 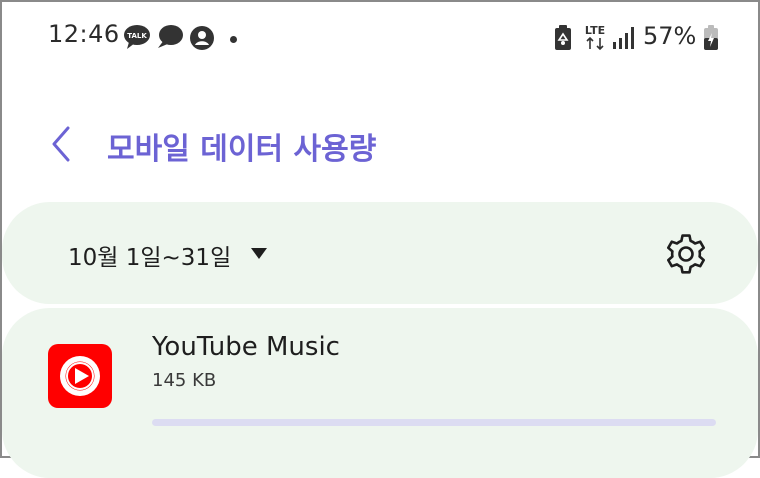 I want to click on signal-icon, so click(x=623, y=38).